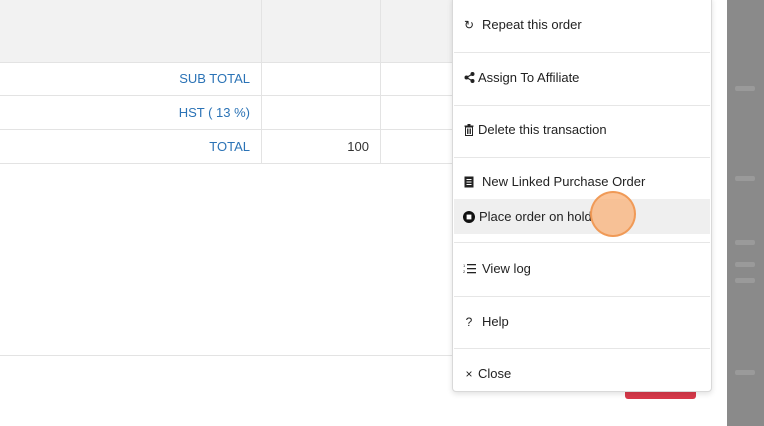  I want to click on menu-item-label: Close, so click(495, 373).